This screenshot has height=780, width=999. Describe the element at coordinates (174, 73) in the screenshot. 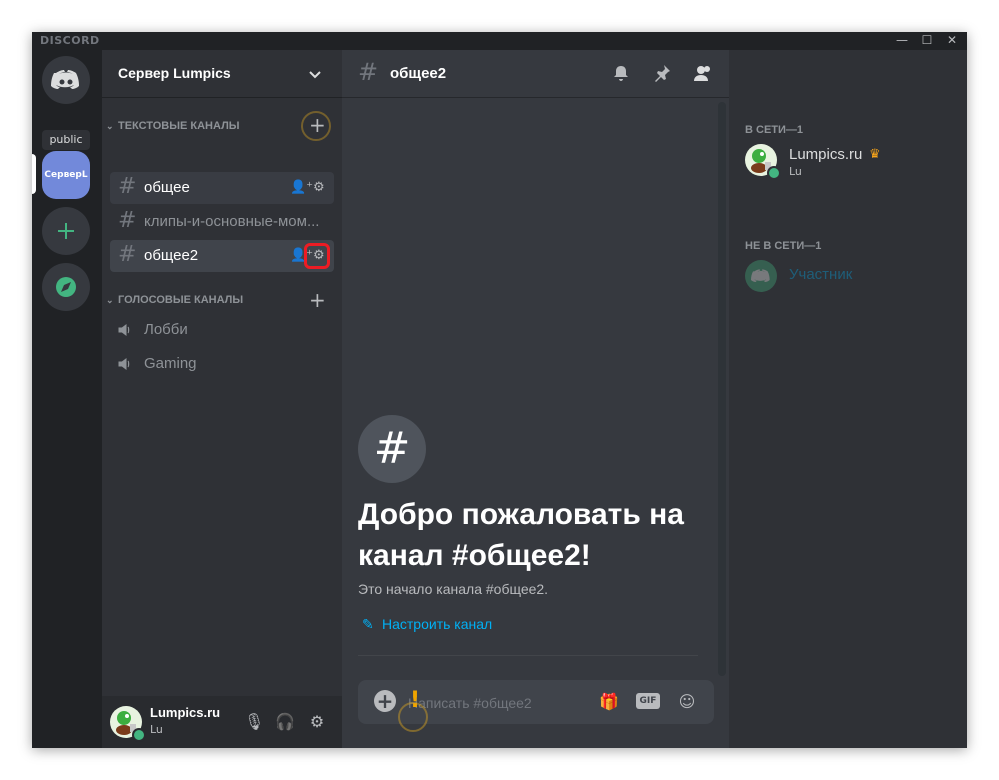

I see `server-name: Сервер Lumpics` at that location.